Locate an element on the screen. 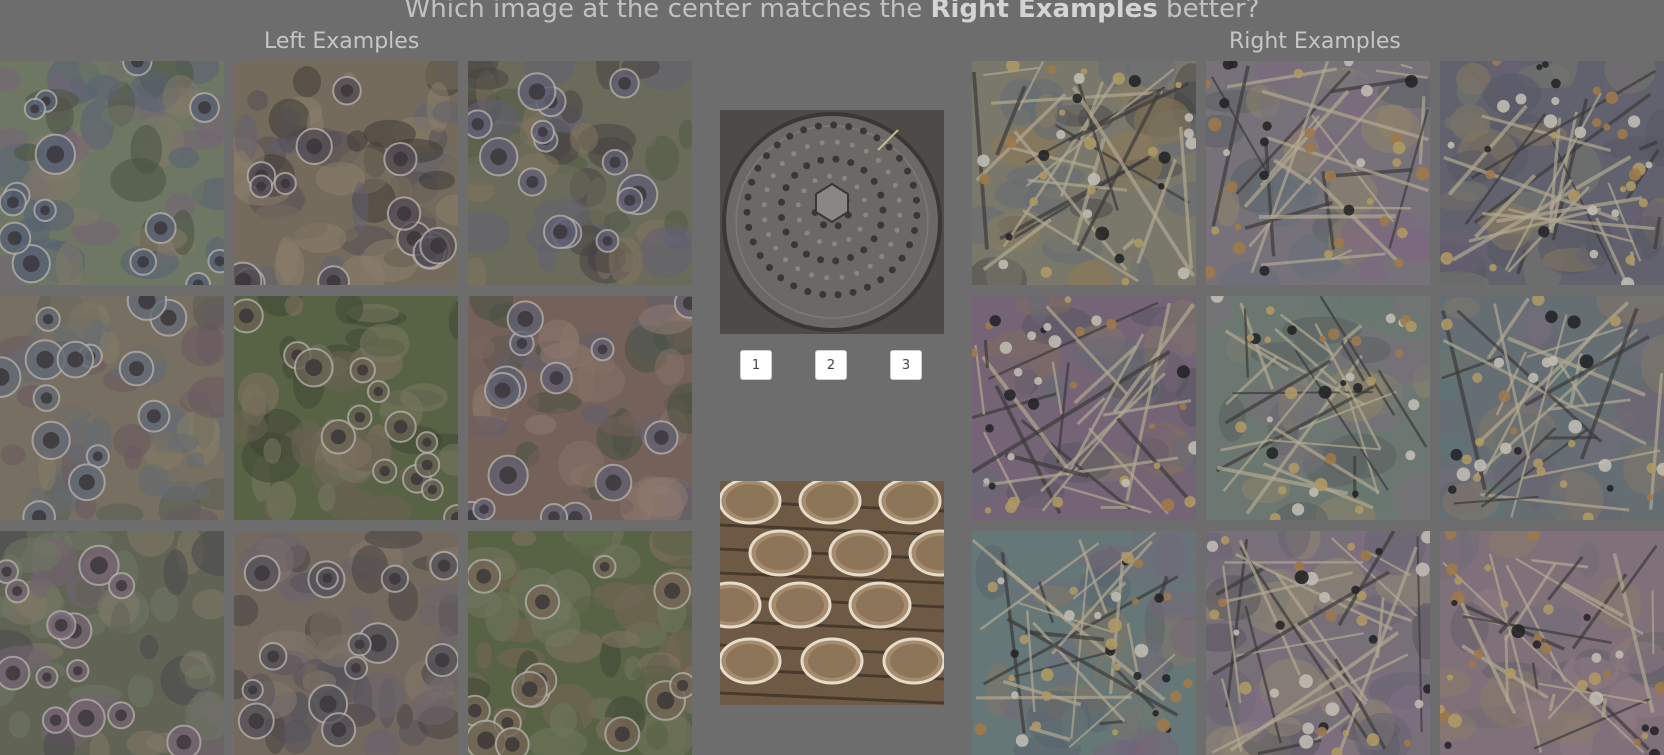  example-image-dog-faces-in-web is located at coordinates (1084, 408).